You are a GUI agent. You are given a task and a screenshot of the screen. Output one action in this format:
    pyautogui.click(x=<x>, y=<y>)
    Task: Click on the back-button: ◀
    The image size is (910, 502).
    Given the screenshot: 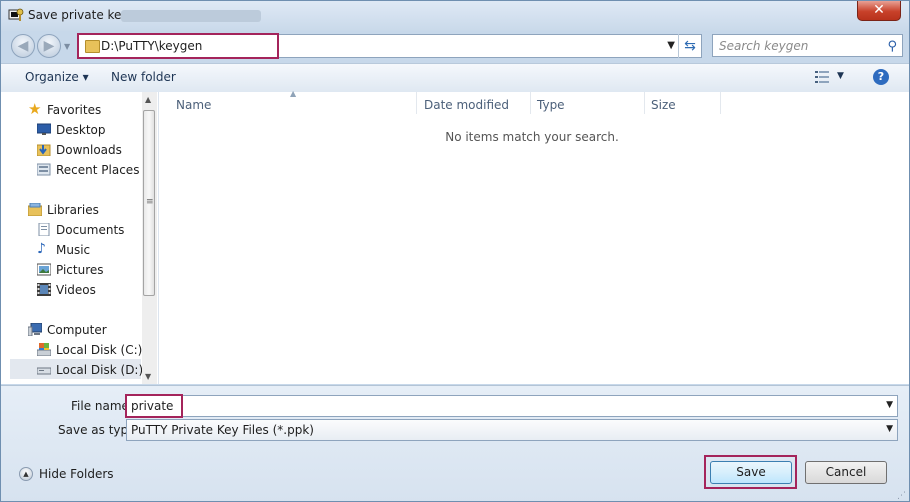 What is the action you would take?
    pyautogui.click(x=23, y=46)
    